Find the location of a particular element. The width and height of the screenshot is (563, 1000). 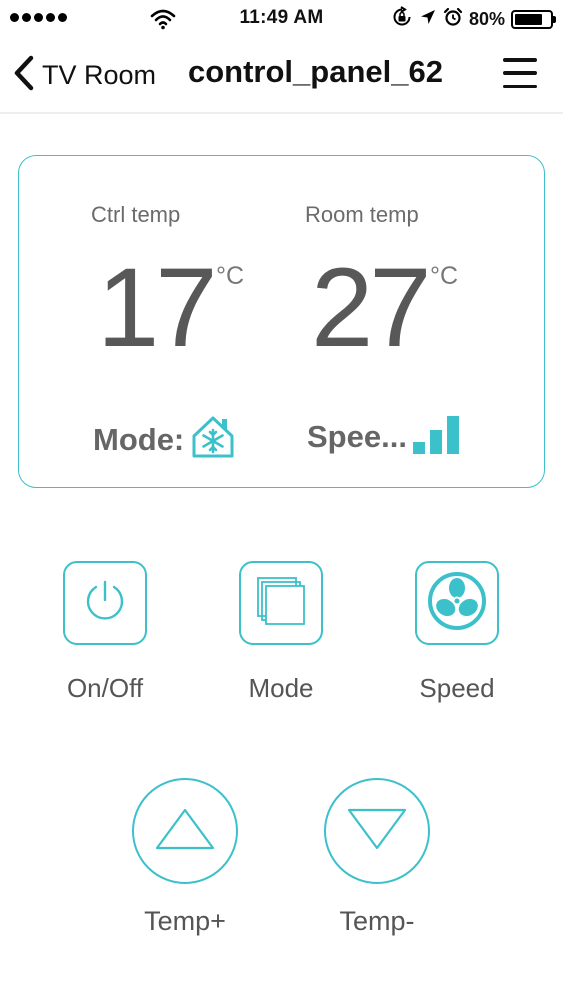

temp-up-label: Temp+ is located at coordinates (185, 921).